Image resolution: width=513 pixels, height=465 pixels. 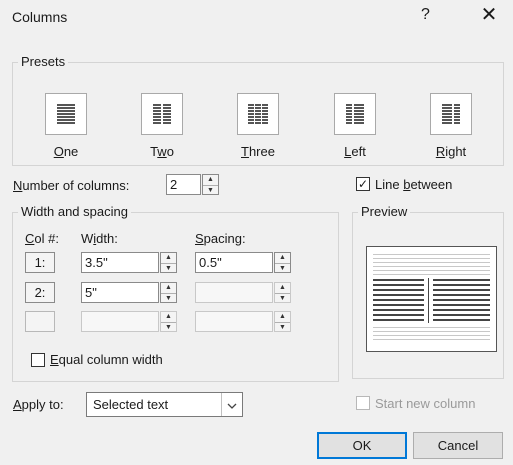 I want to click on two-columns-icon, so click(x=162, y=114).